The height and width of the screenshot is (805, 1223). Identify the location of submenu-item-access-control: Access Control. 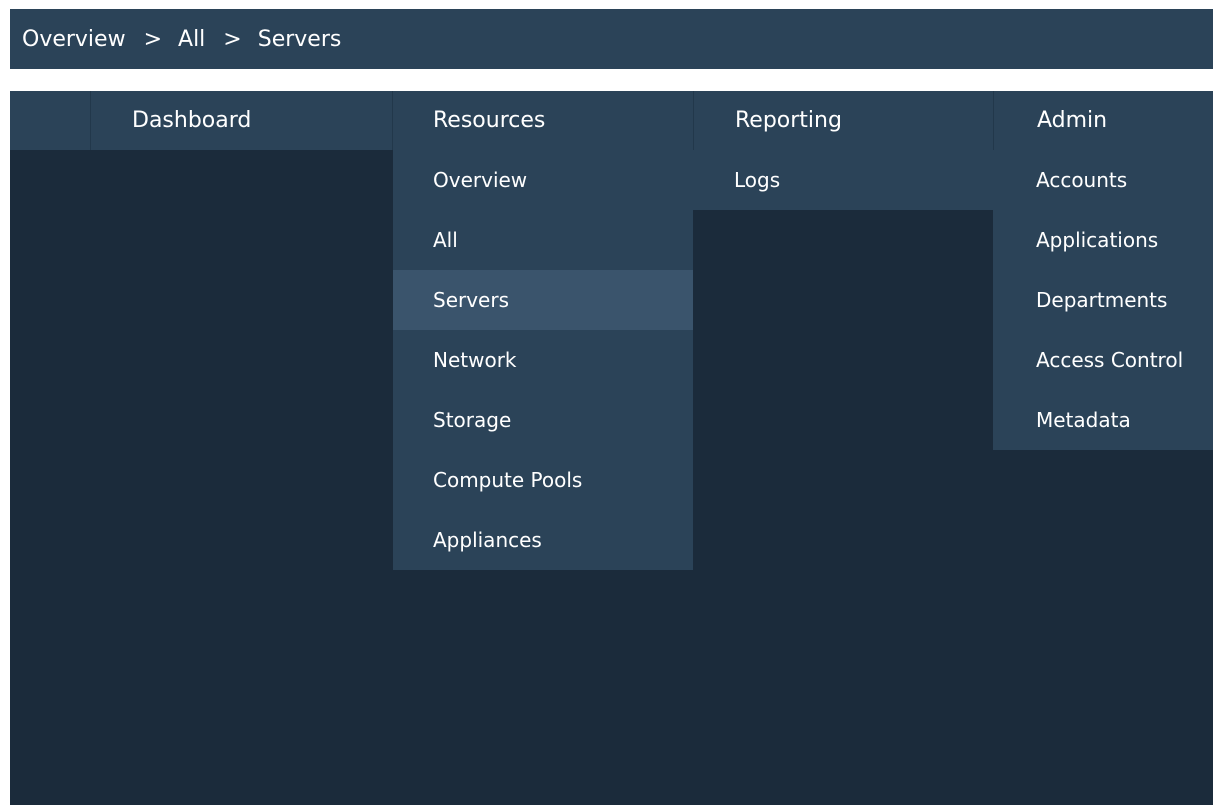
(1103, 360).